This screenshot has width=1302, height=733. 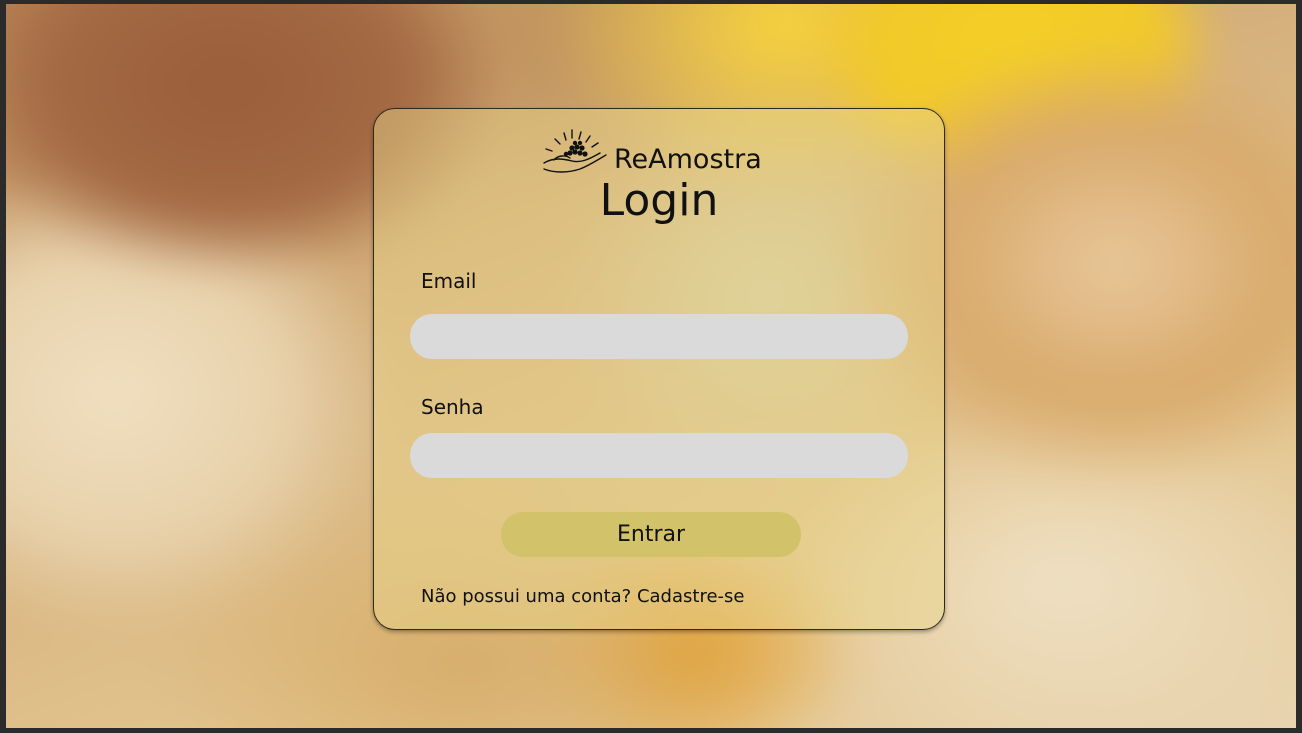 I want to click on email-field, so click(x=659, y=336).